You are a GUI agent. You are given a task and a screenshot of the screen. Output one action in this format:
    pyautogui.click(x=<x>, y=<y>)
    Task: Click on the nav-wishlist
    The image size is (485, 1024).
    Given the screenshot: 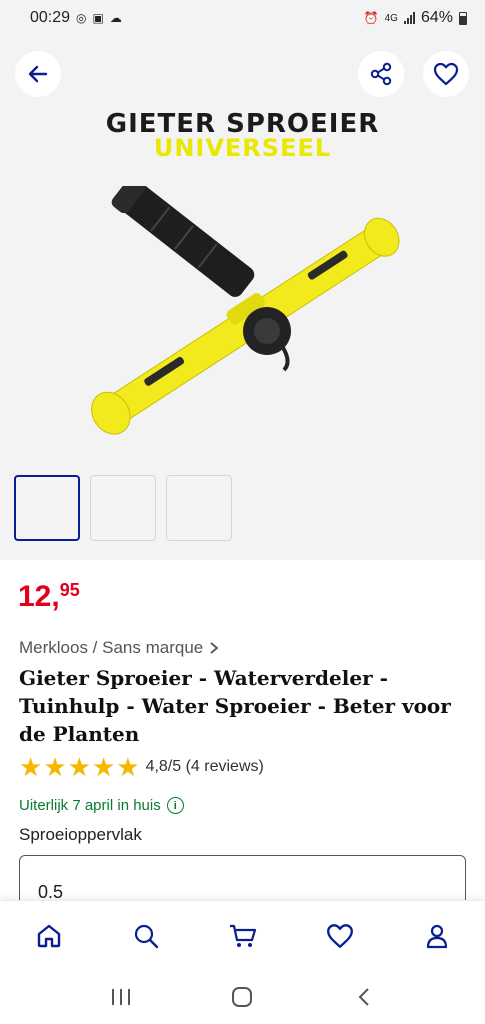 What is the action you would take?
    pyautogui.click(x=340, y=936)
    